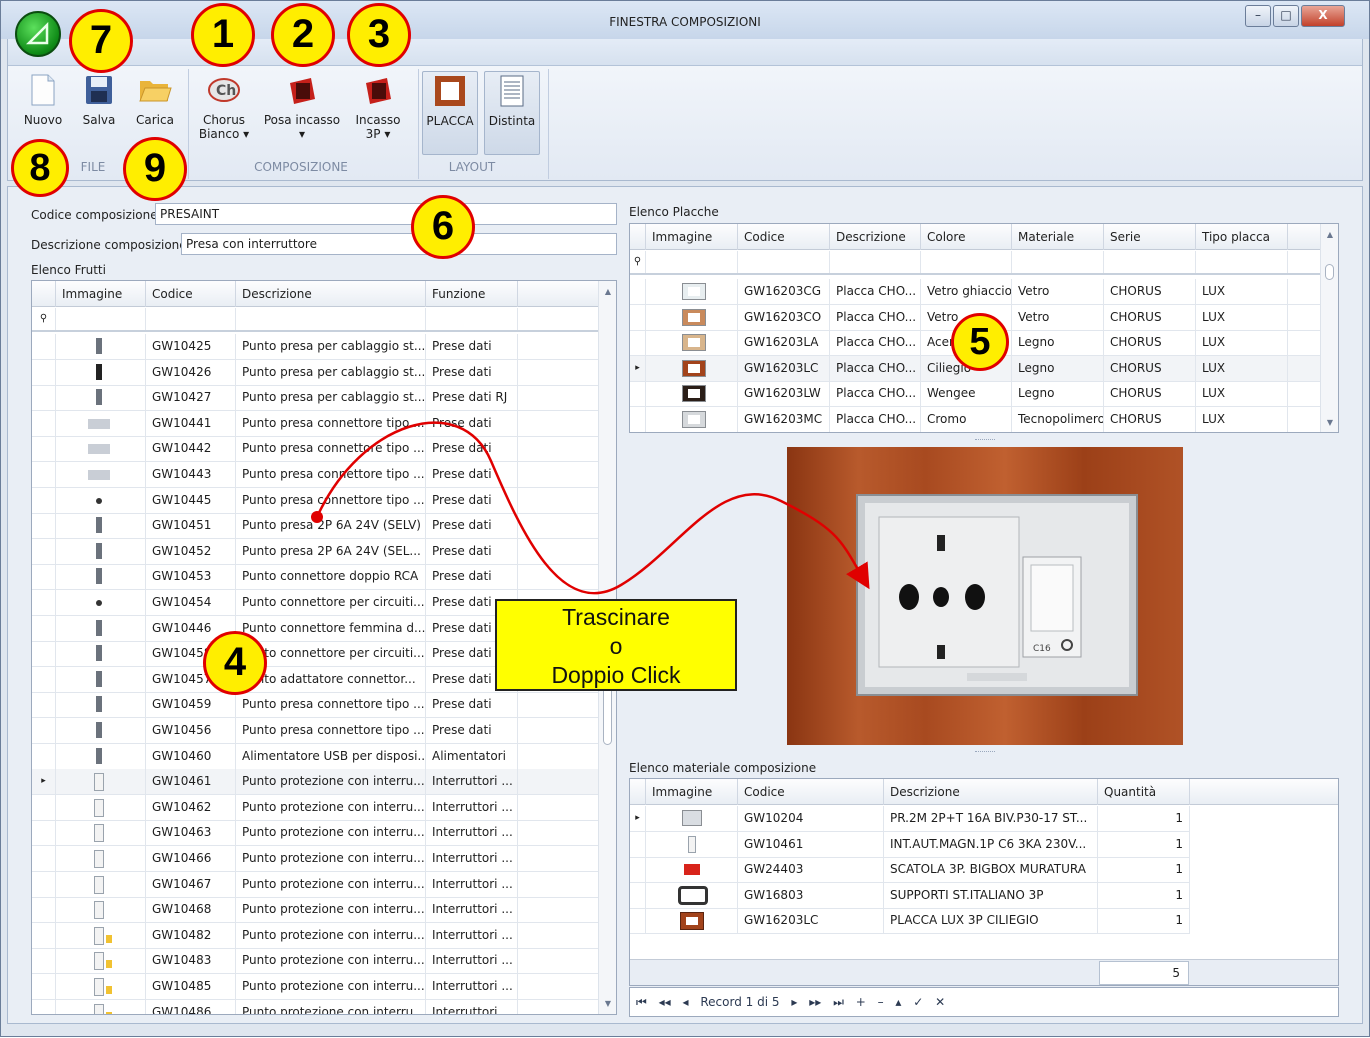  I want to click on drag-callout: Trascinare o Doppio Click, so click(616, 645).